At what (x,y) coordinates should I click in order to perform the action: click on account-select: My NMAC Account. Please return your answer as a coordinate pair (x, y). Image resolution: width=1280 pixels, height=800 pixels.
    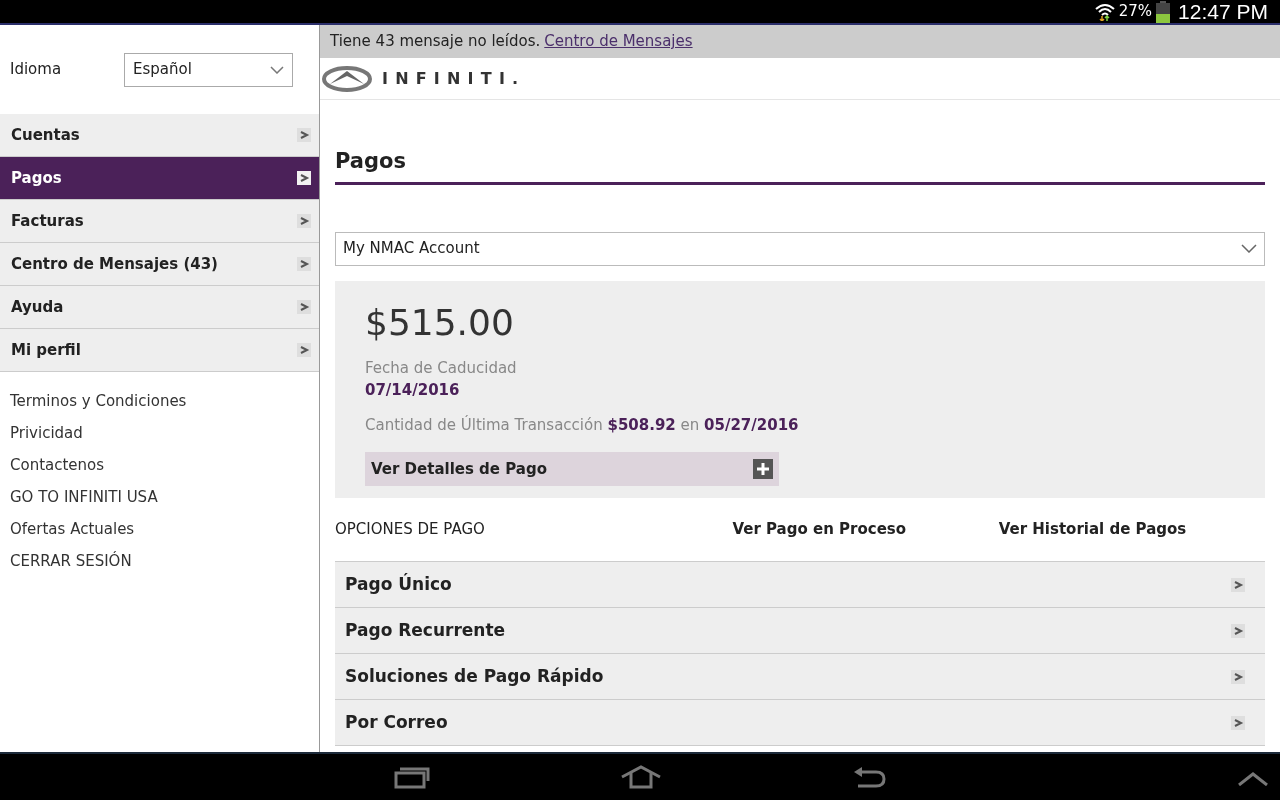
    Looking at the image, I should click on (800, 248).